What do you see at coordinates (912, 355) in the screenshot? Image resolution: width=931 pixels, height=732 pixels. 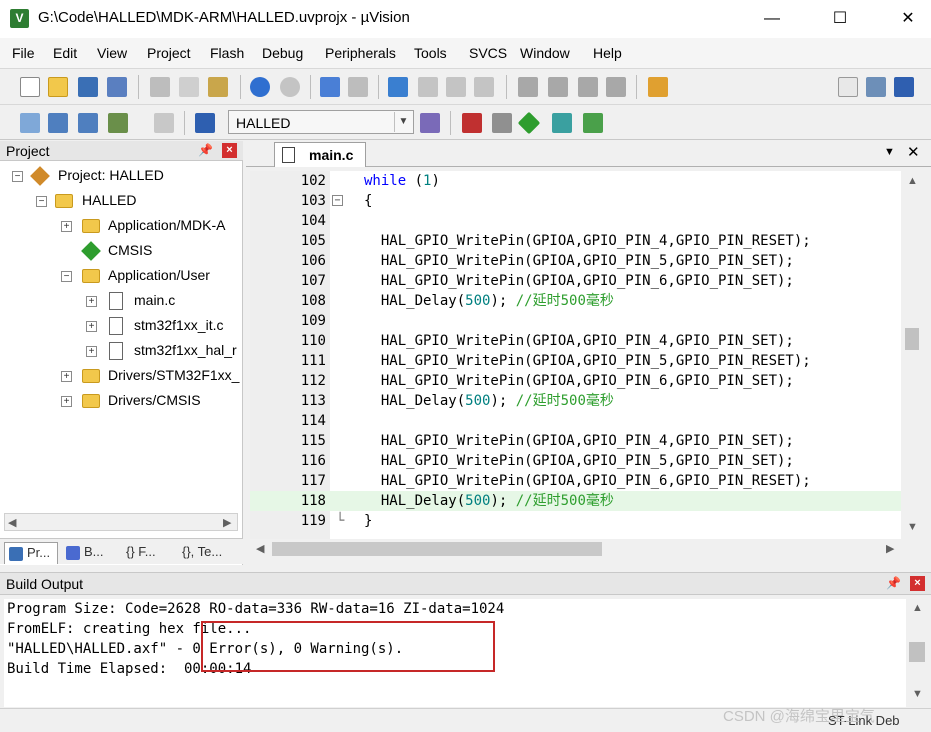 I see `editor-vertical-scrollbar: ▲ ▼` at bounding box center [912, 355].